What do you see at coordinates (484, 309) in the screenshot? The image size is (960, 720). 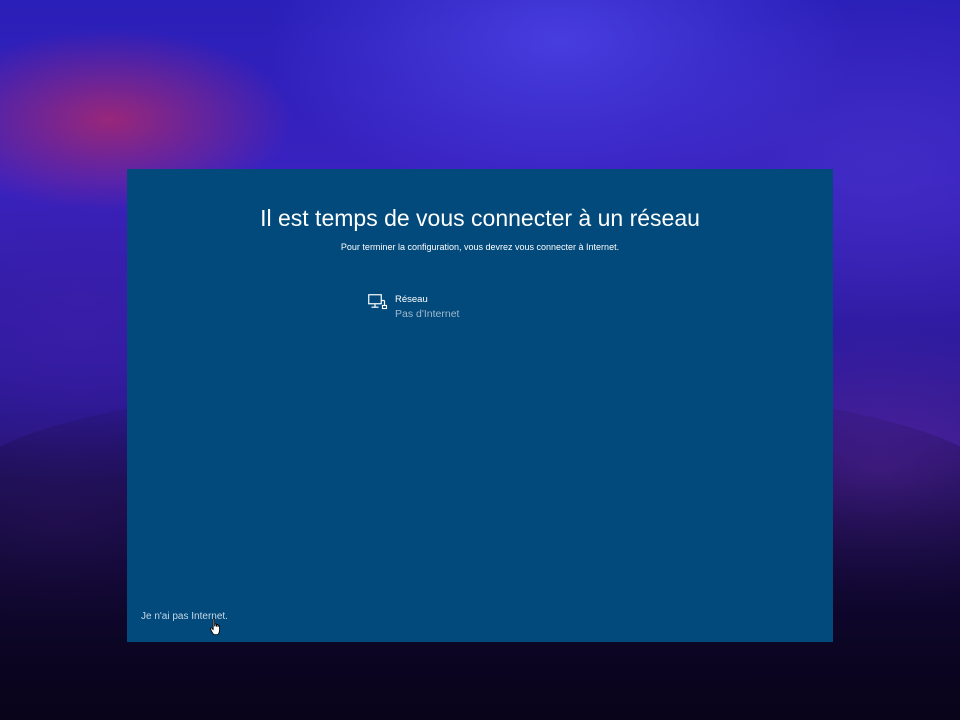 I see `network-list-item: Réseau Pas d'Internet` at bounding box center [484, 309].